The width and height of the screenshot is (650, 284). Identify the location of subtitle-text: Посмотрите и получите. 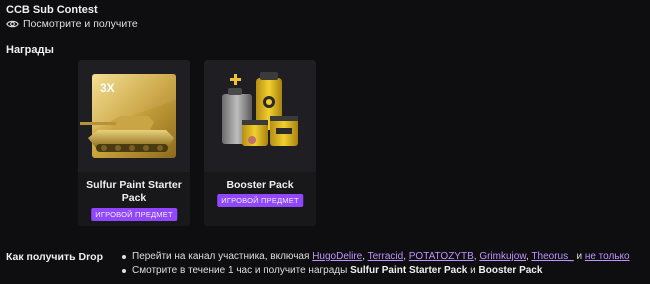
(80, 24).